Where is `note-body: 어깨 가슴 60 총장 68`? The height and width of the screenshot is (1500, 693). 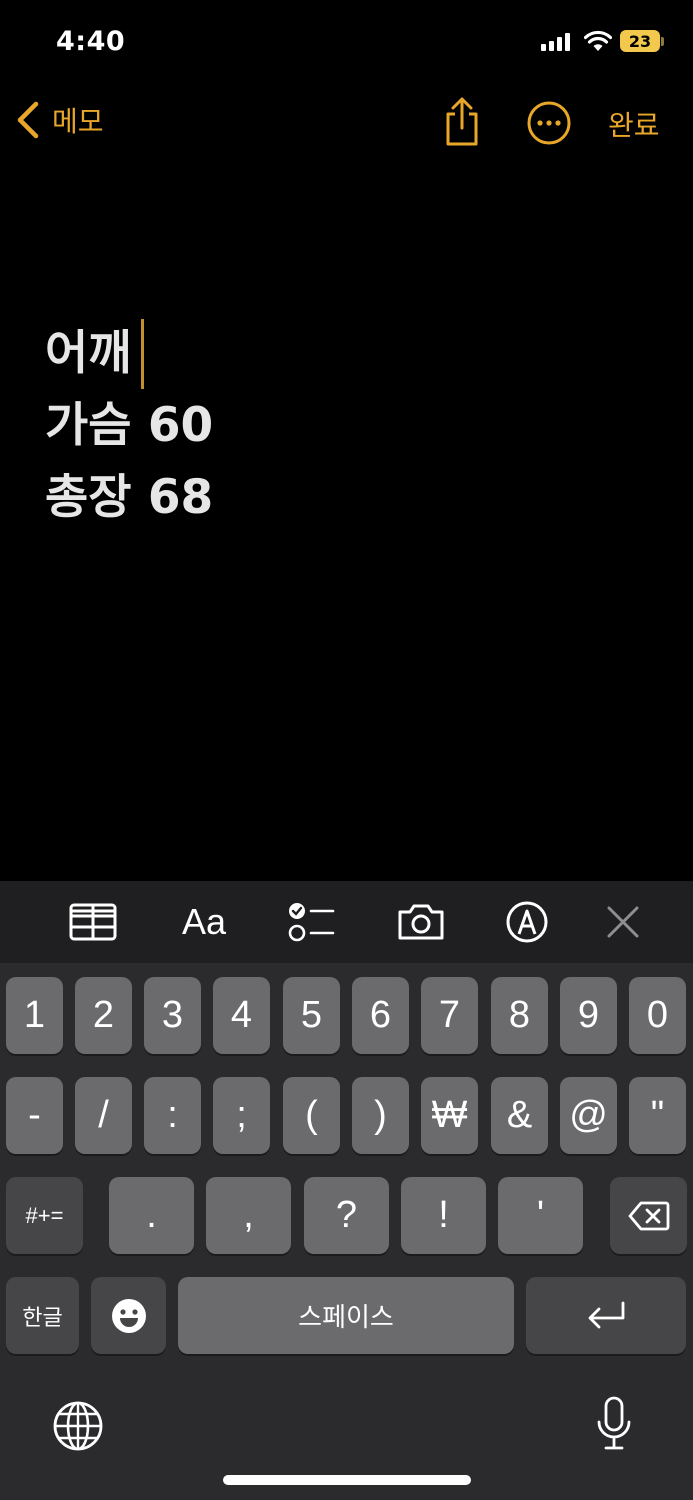 note-body: 어깨 가슴 60 총장 68 is located at coordinates (129, 426).